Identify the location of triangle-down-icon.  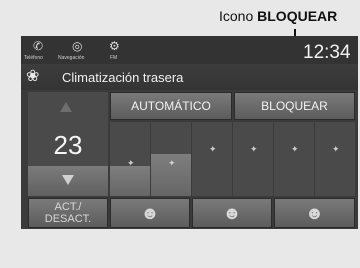
(68, 180).